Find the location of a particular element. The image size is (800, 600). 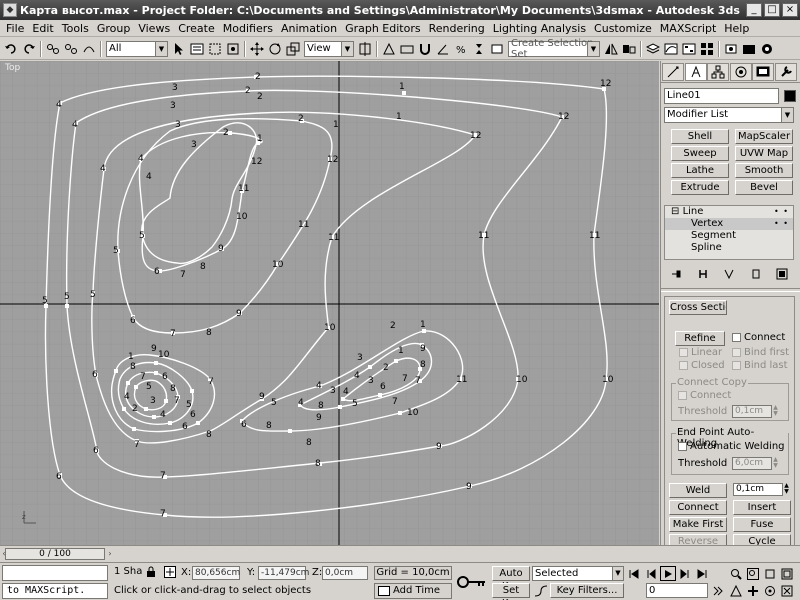

snap-toggle-icon is located at coordinates (425, 49).